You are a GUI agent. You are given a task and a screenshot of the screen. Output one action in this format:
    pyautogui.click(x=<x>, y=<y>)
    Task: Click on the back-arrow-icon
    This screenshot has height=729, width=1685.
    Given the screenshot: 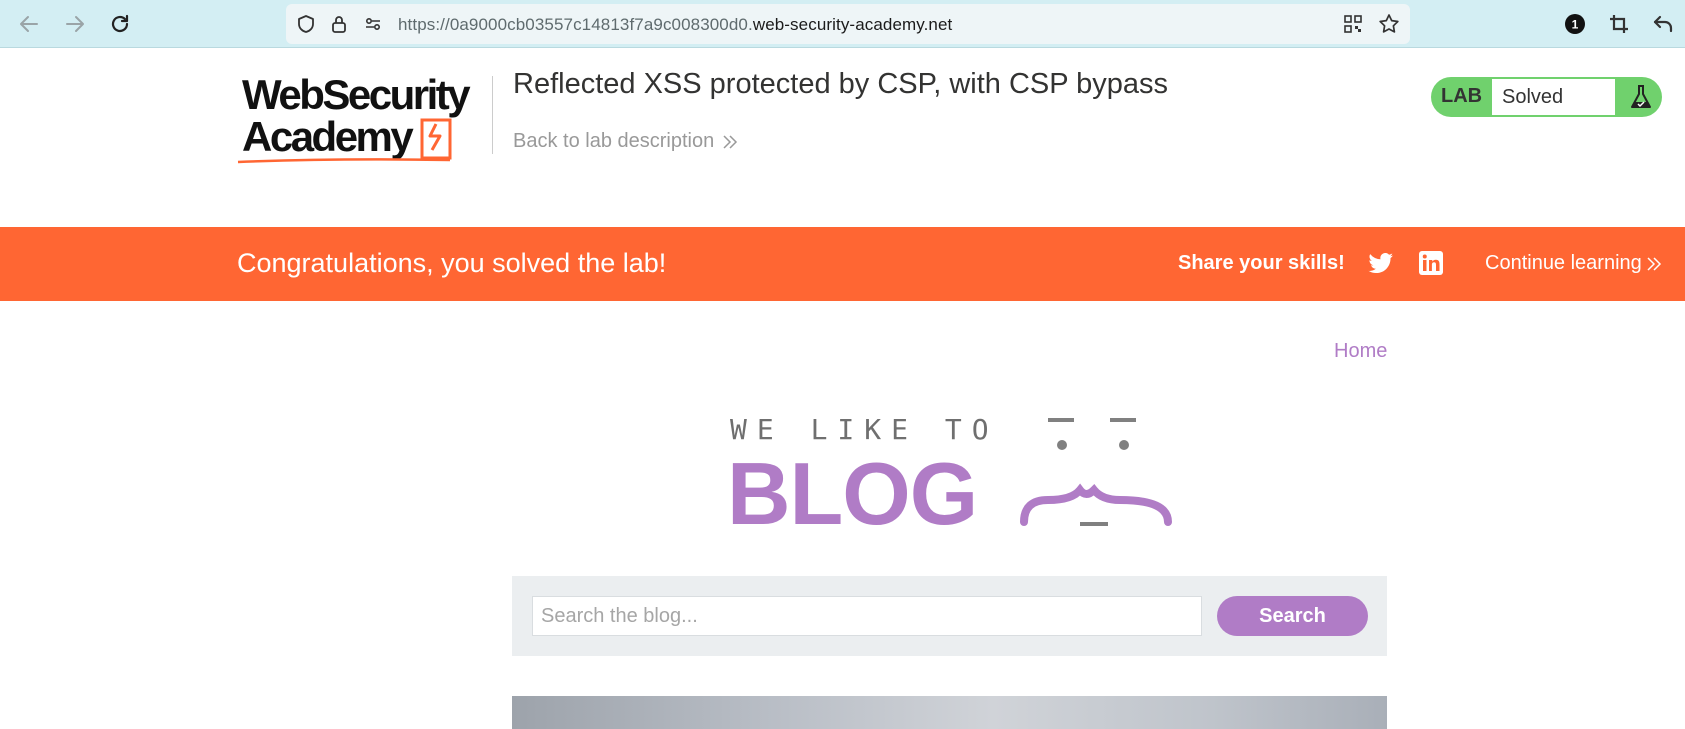 What is the action you would take?
    pyautogui.click(x=29, y=24)
    